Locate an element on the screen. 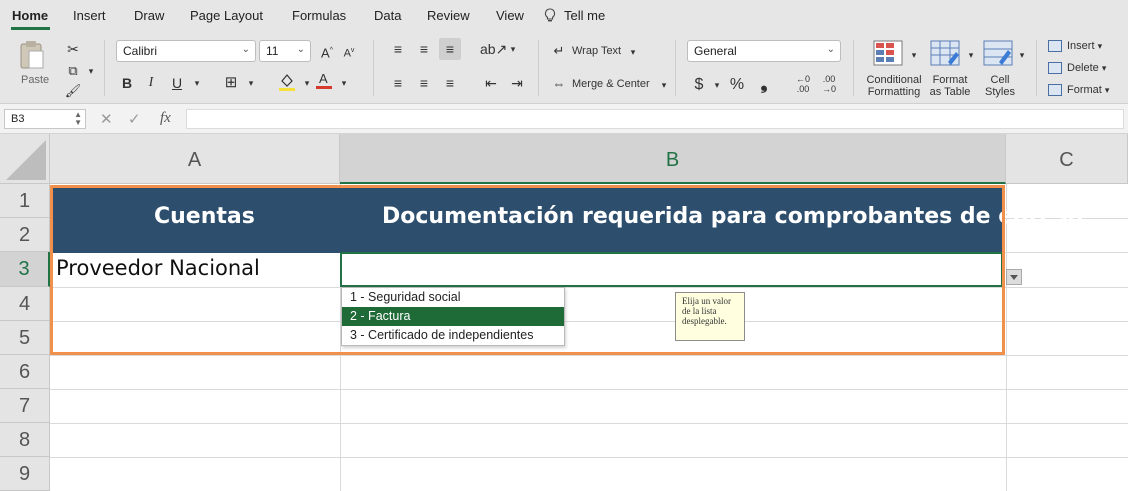  dropdown-option: 1 - Seguridad social is located at coordinates (453, 297).